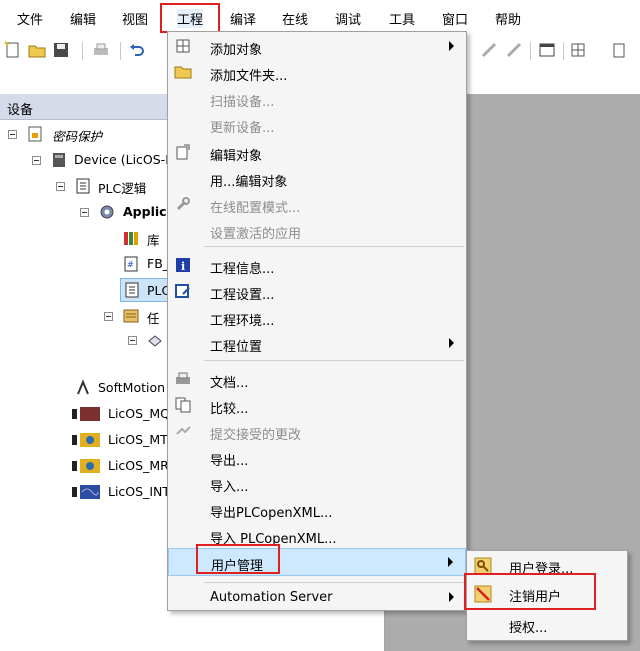 This screenshot has width=640, height=651. Describe the element at coordinates (317, 178) in the screenshot. I see `menu-item-edit-object-with: 用...编辑对象` at that location.